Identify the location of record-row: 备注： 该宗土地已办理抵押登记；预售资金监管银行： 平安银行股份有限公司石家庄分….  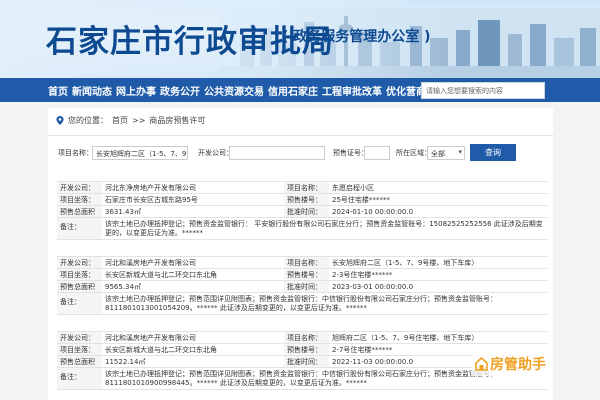
(302, 229).